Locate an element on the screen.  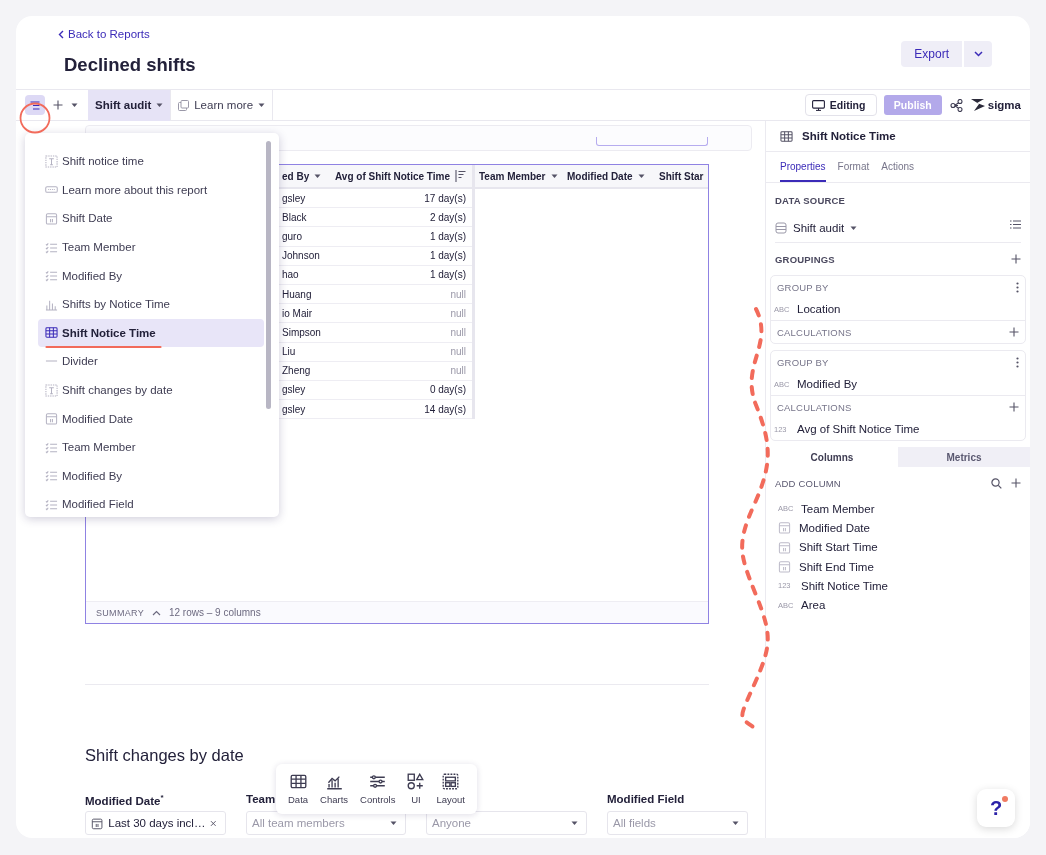
chevron-left-icon is located at coordinates (61, 34).